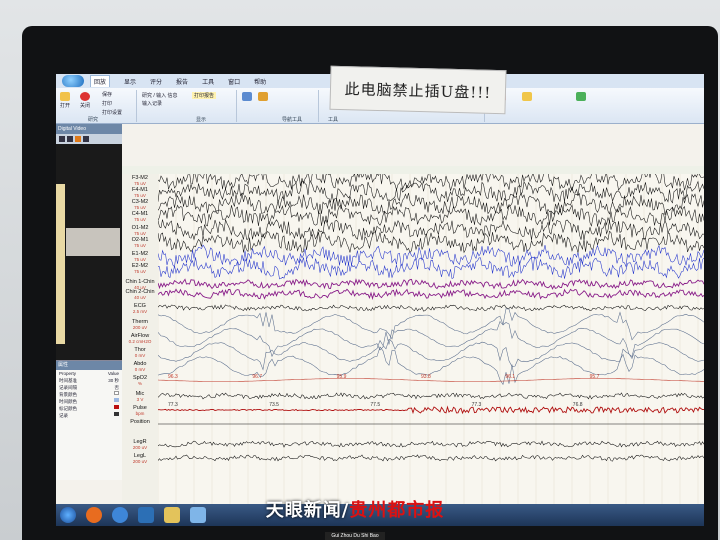 This screenshot has height=540, width=720. Describe the element at coordinates (78, 139) in the screenshot. I see `pause-icon` at that location.